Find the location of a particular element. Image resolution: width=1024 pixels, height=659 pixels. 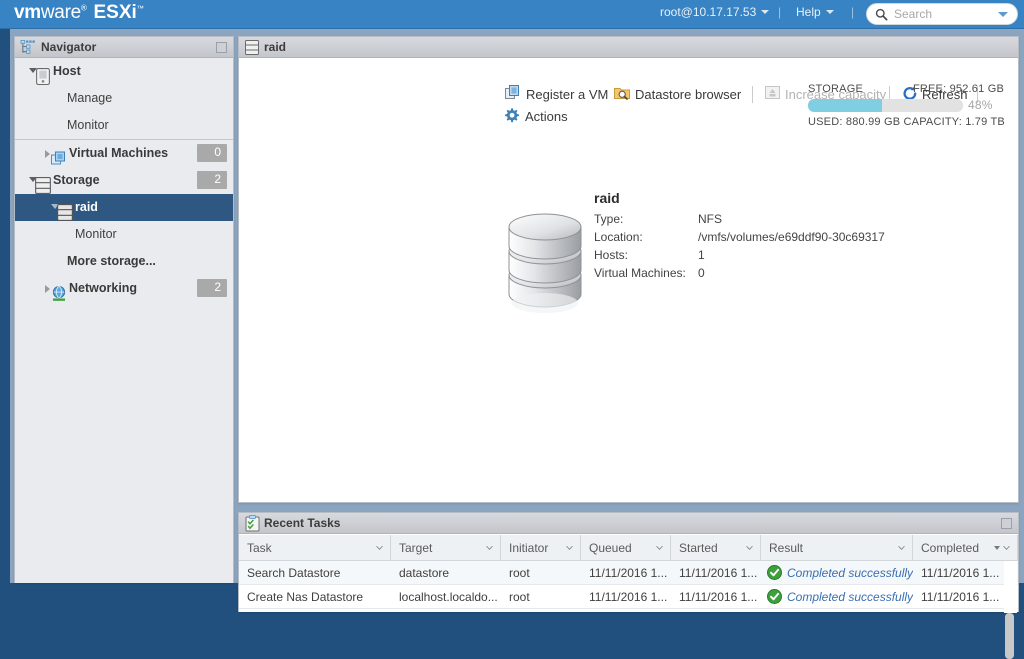

virtual-machines-icon is located at coordinates (58, 158).